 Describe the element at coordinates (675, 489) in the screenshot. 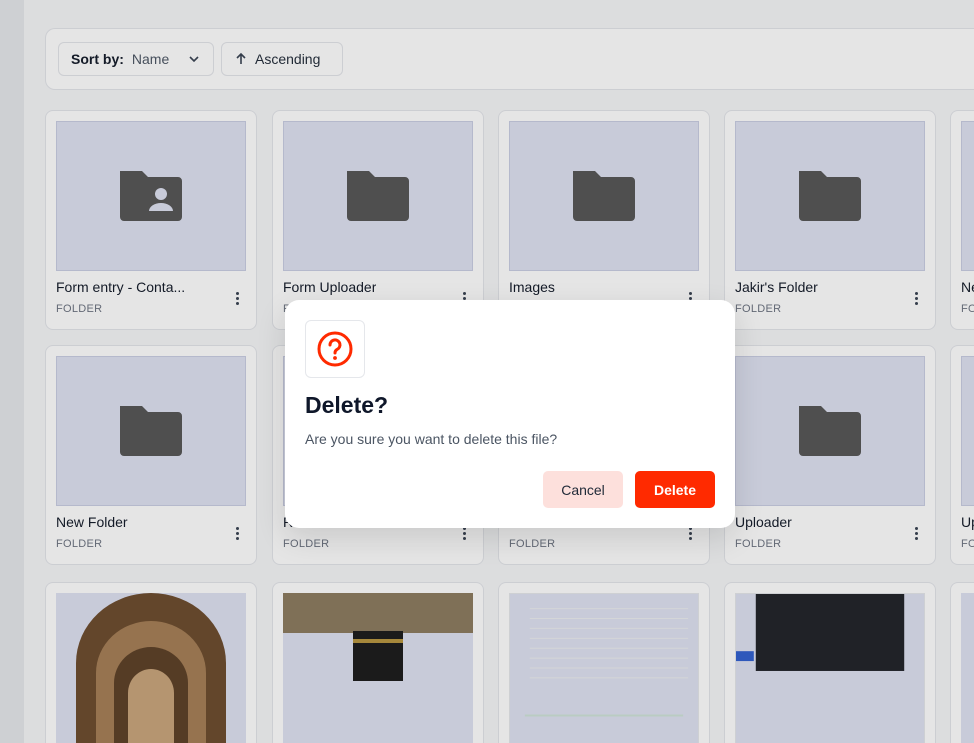

I see `delete-button: Delete` at that location.